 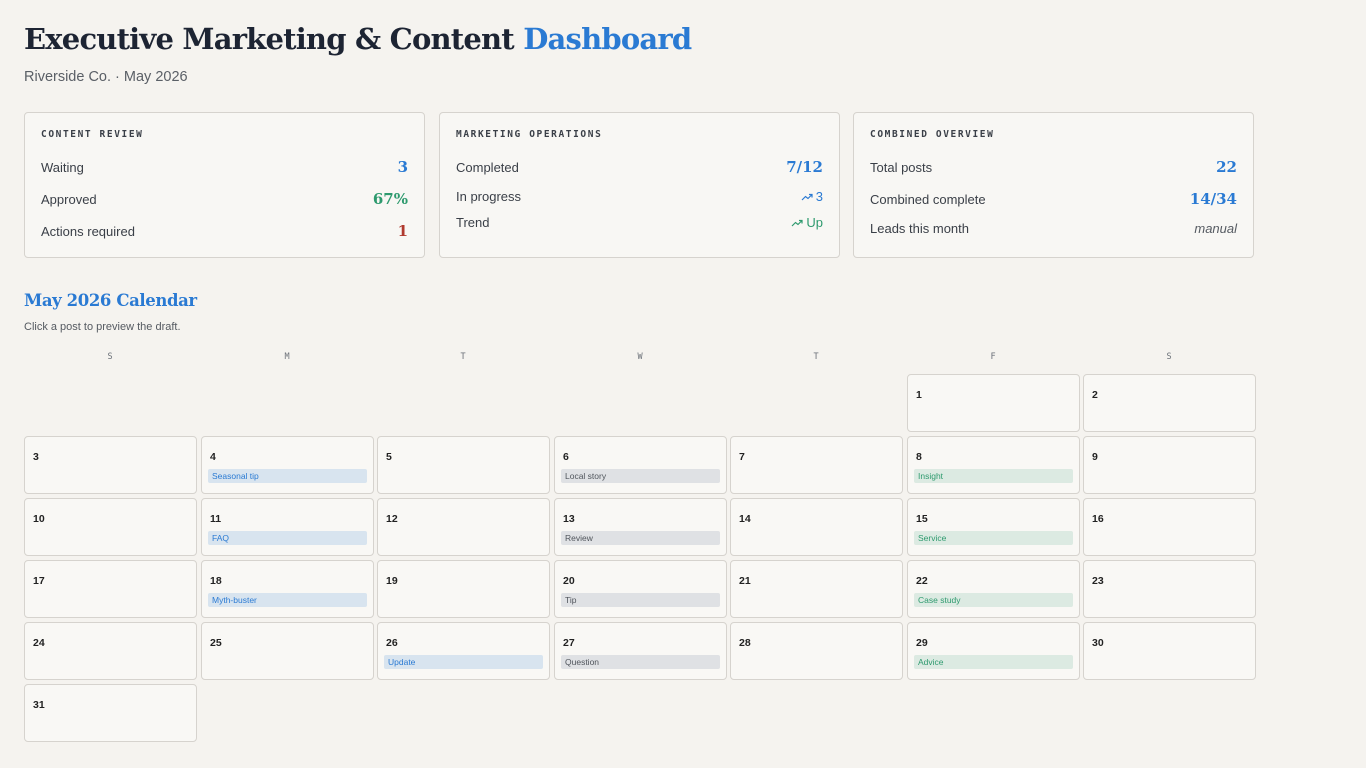 I want to click on stat-value: manual, so click(x=1215, y=228).